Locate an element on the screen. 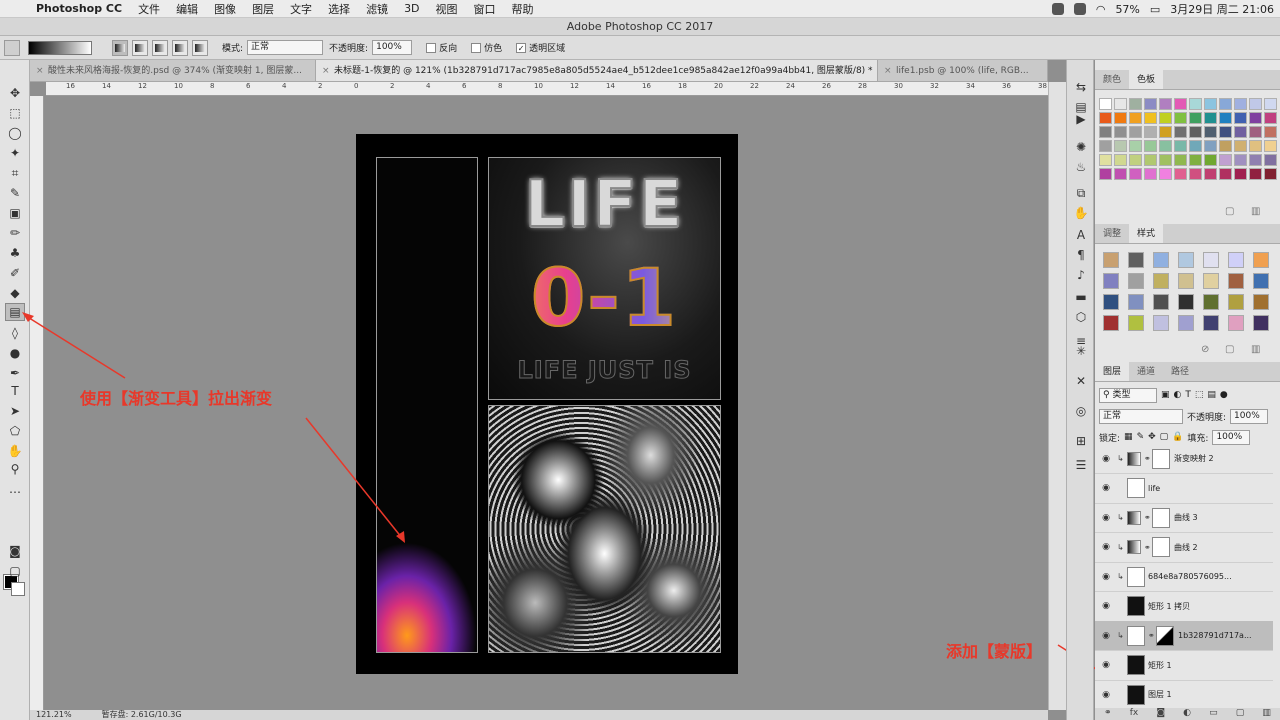 The width and height of the screenshot is (1280, 720). lock-position-icon: ✥ is located at coordinates (1152, 437).